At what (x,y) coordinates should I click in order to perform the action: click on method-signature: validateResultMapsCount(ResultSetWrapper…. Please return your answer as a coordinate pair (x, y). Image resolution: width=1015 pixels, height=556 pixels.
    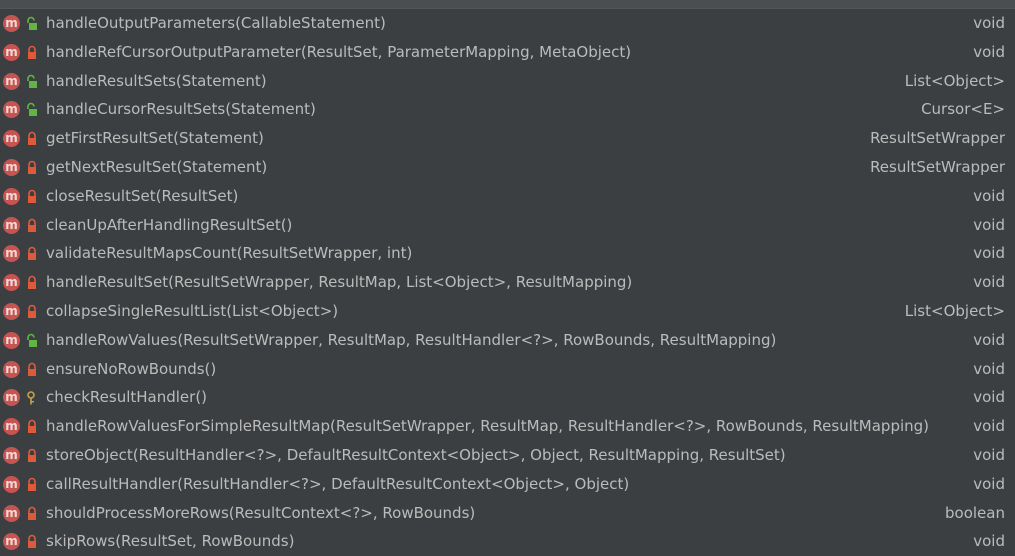
    Looking at the image, I should click on (229, 253).